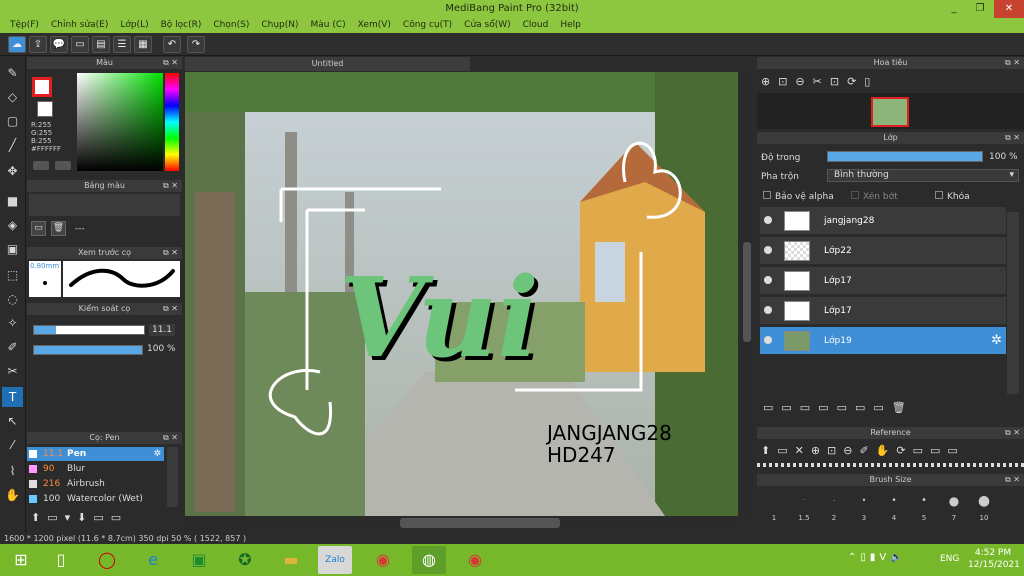  What do you see at coordinates (335, 560) in the screenshot?
I see `zalo-icon: Zalo` at bounding box center [335, 560].